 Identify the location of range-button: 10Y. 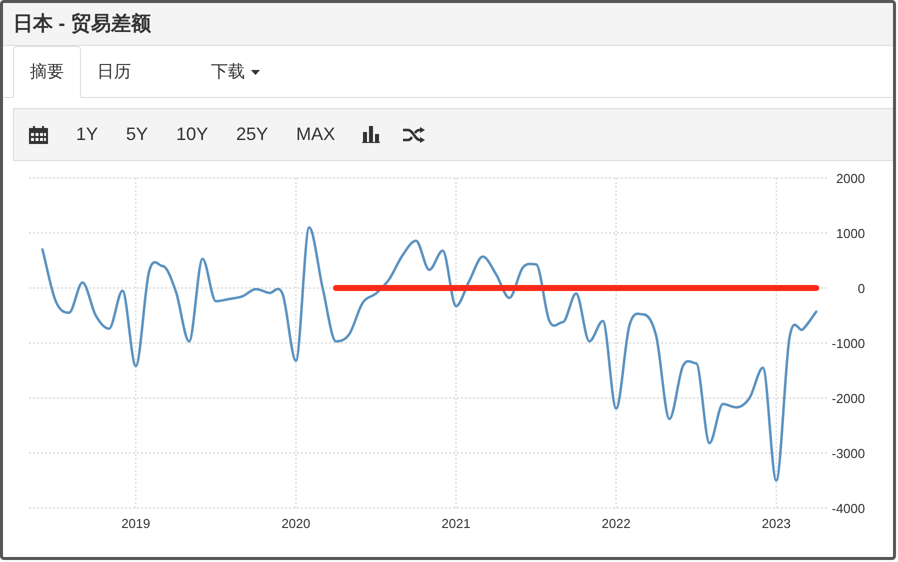
(192, 134).